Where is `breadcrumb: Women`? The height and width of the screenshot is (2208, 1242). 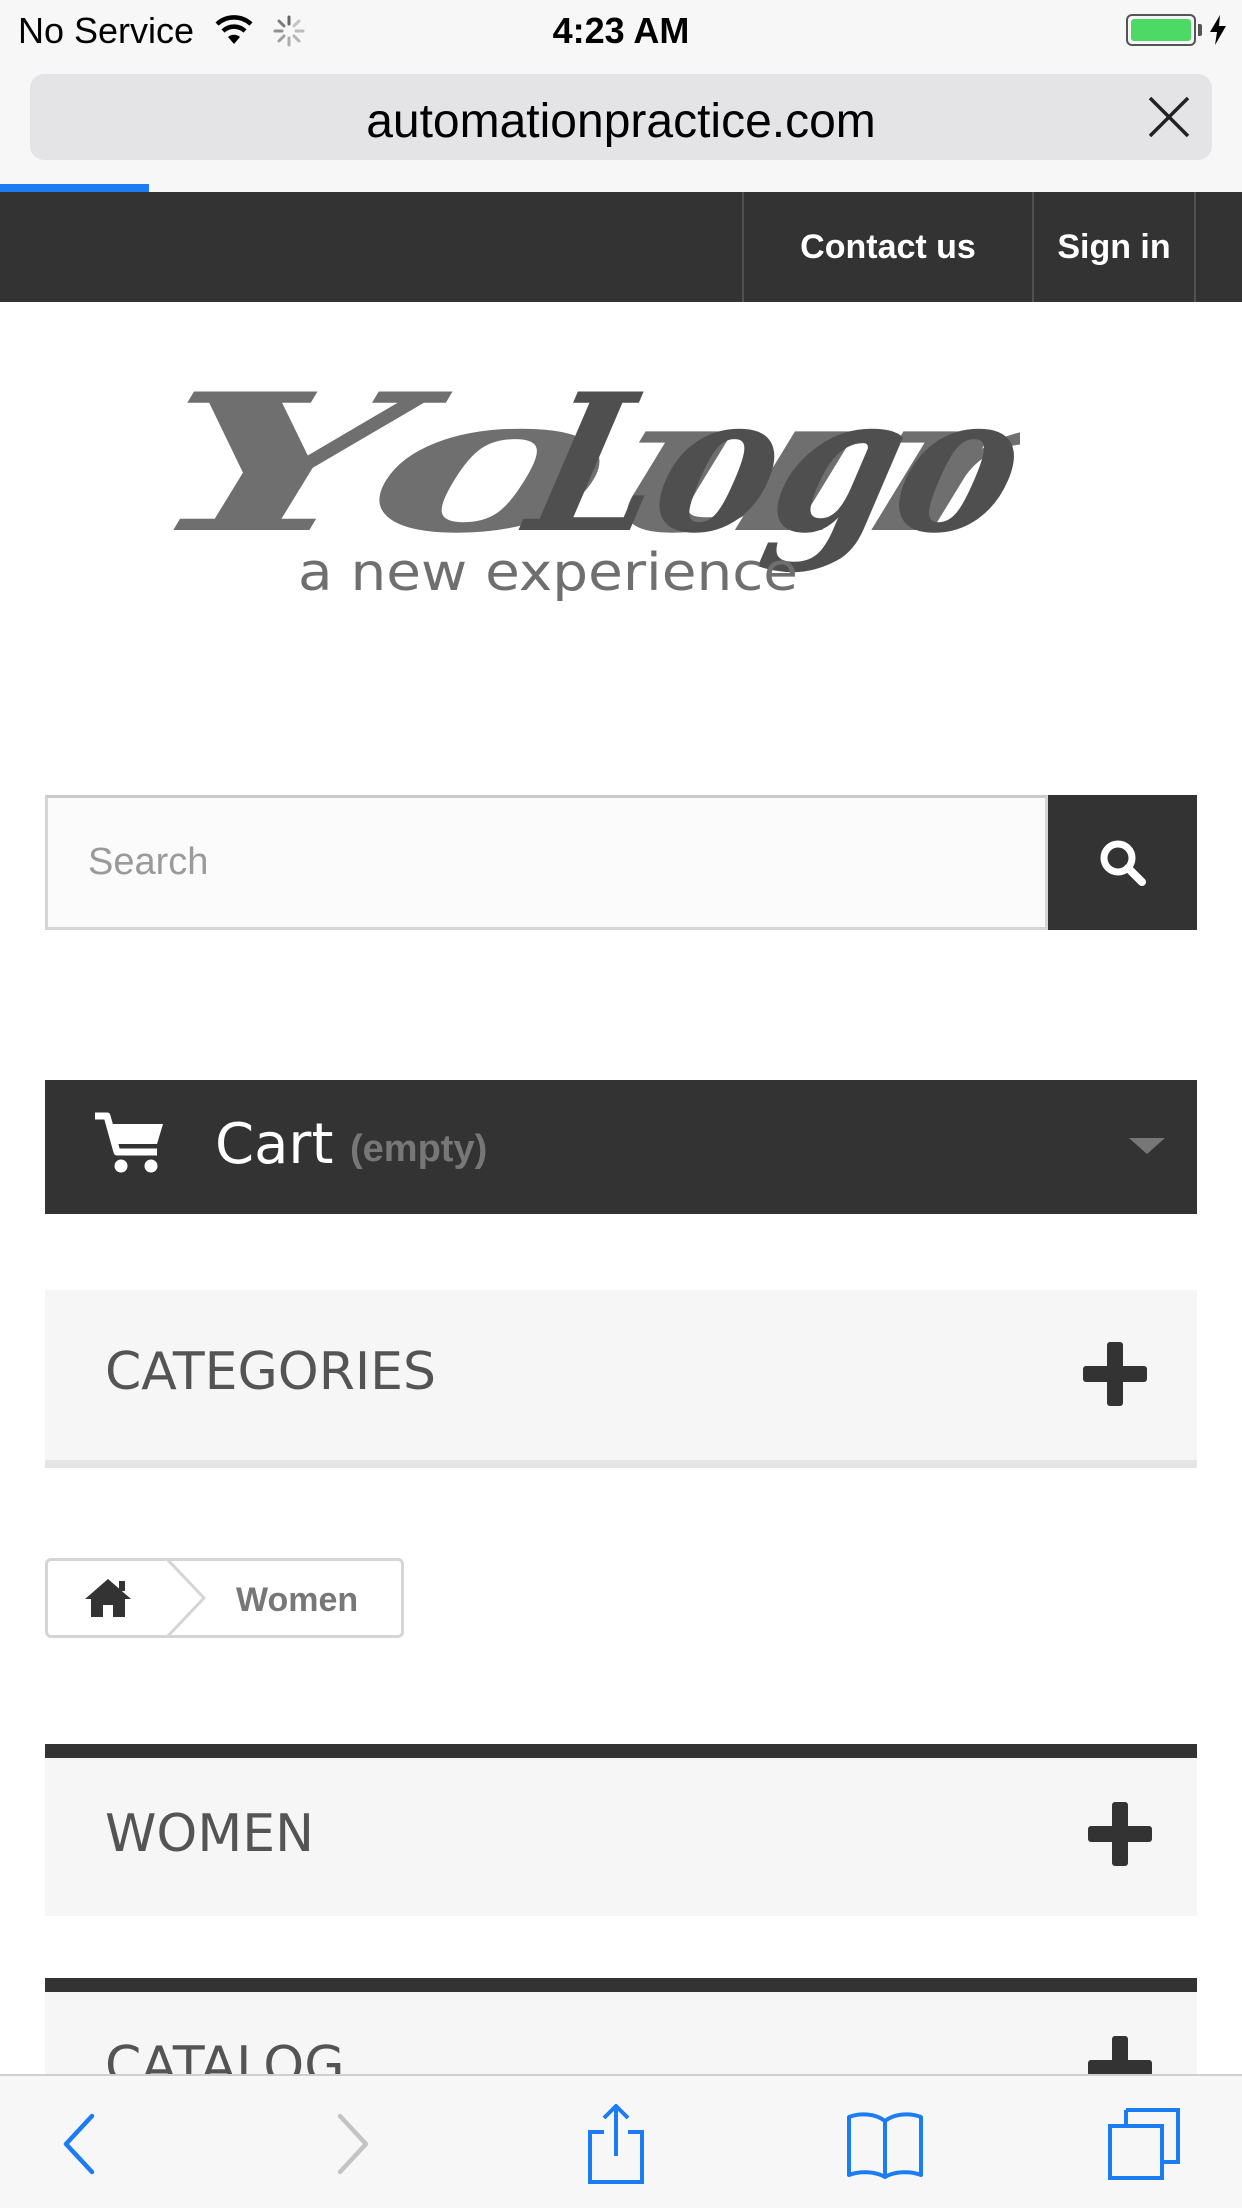
breadcrumb: Women is located at coordinates (224, 1598).